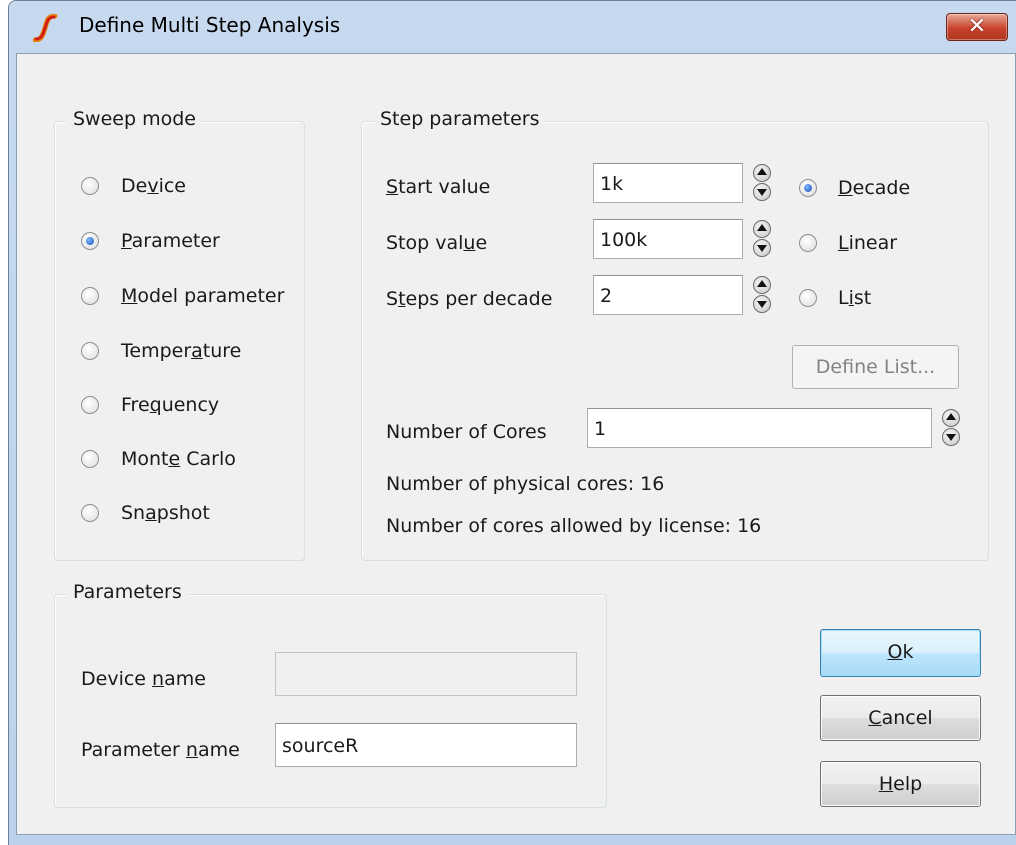 This screenshot has width=1016, height=845. I want to click on radio-label: Snapshot, so click(165, 513).